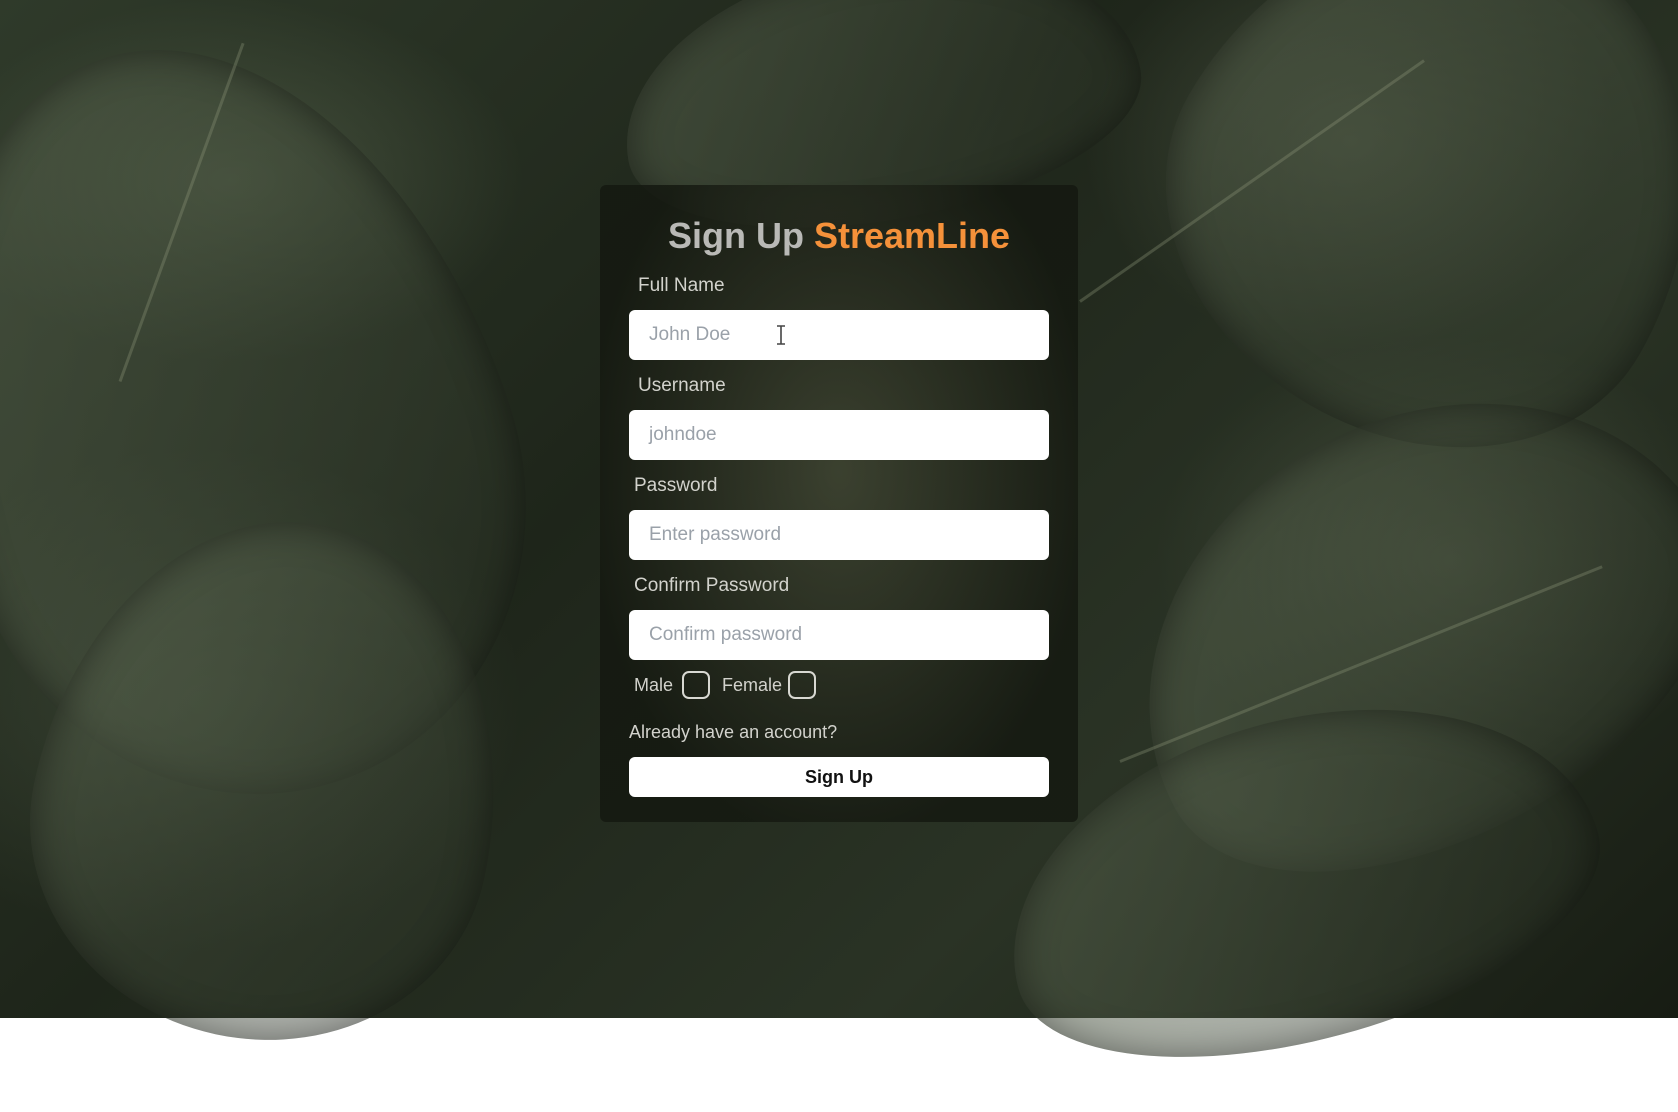 This screenshot has width=1678, height=1112. I want to click on confirm-password-placeholder: Confirm password, so click(726, 634).